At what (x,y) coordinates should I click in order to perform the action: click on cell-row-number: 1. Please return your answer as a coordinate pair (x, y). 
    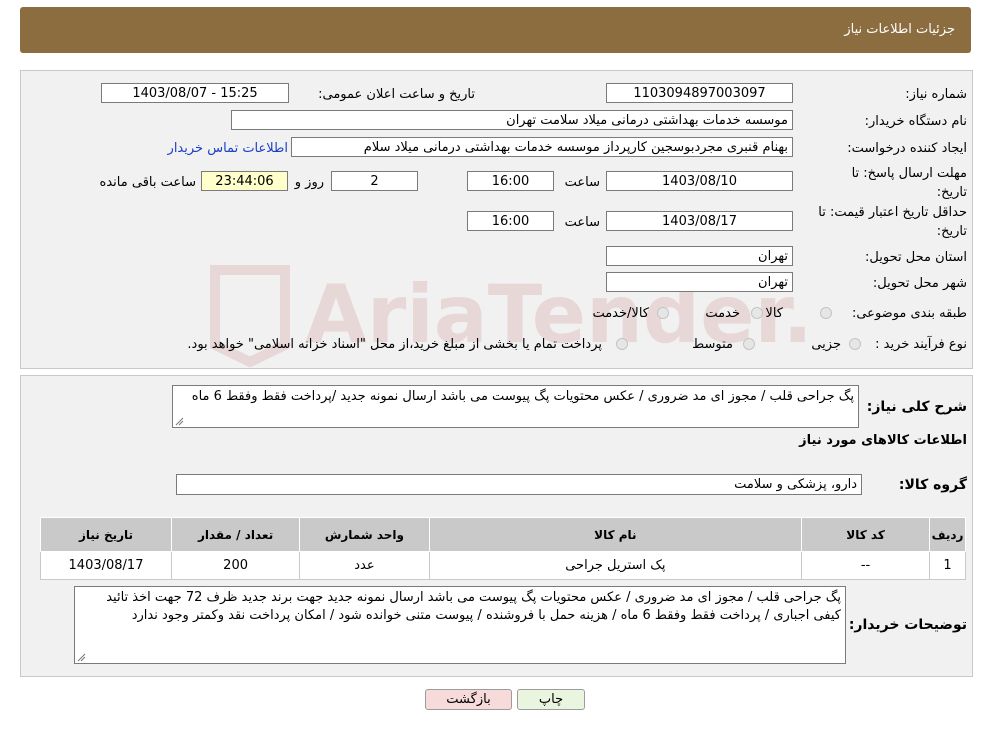
    Looking at the image, I should click on (947, 565).